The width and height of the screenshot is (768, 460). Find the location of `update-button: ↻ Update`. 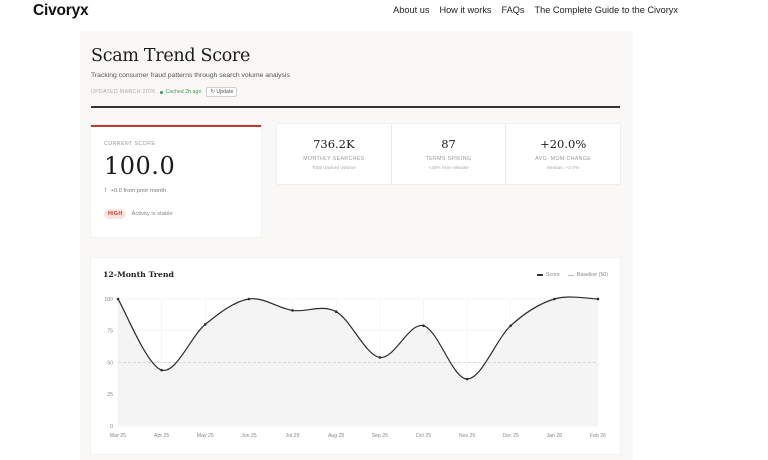

update-button: ↻ Update is located at coordinates (222, 92).